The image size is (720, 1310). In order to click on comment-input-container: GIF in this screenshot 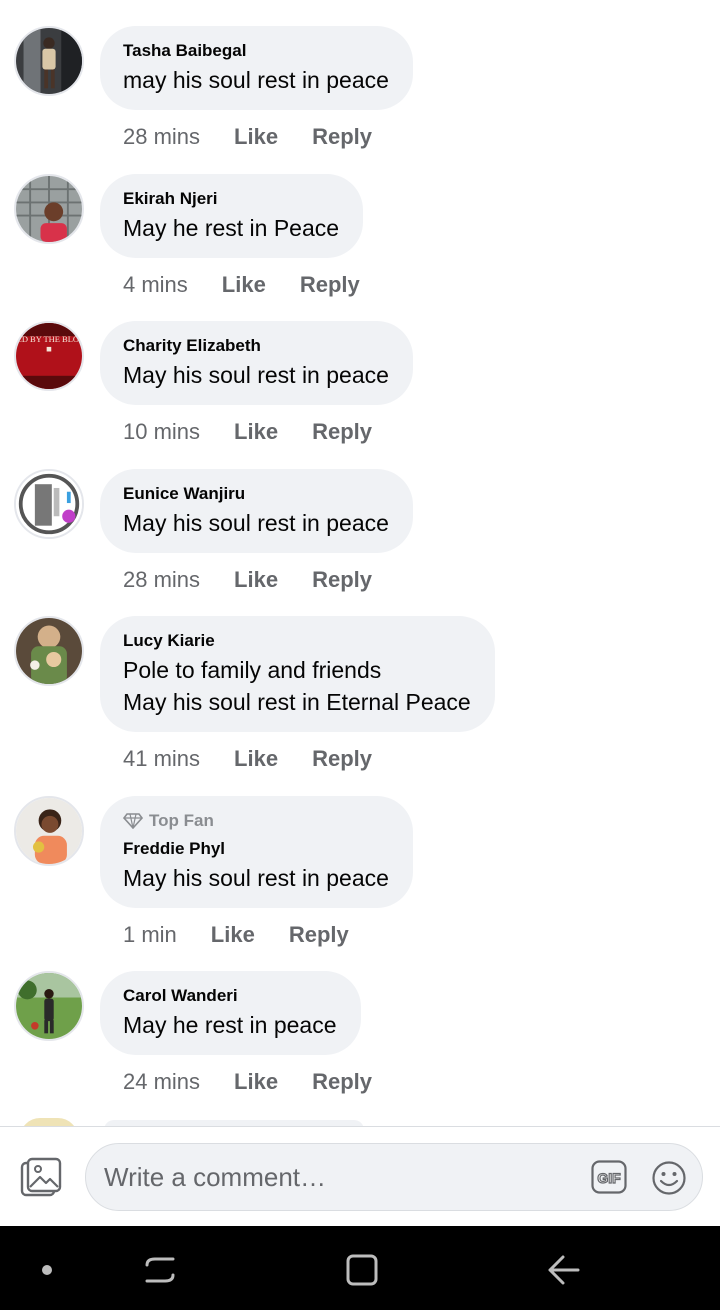, I will do `click(394, 1177)`.